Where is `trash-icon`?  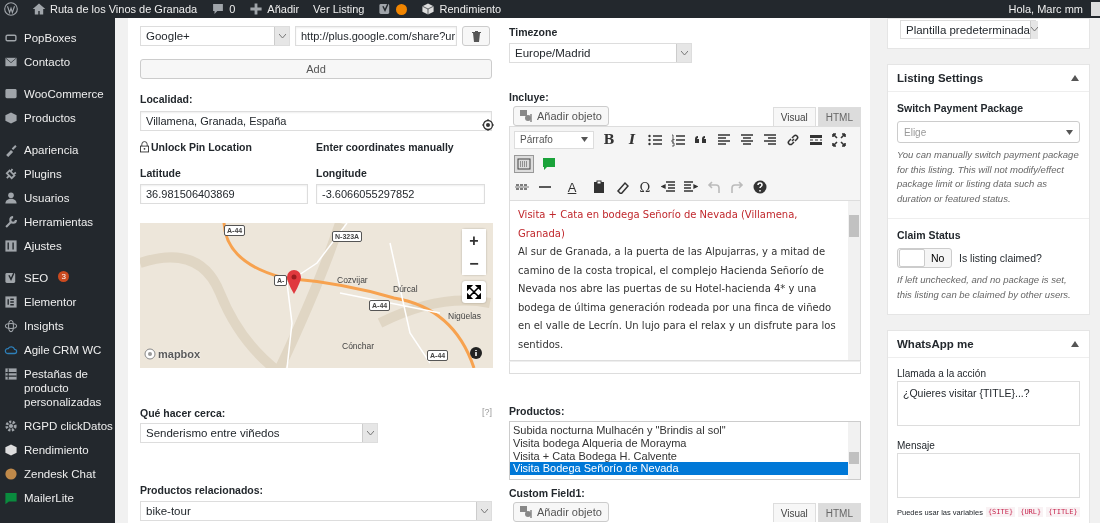 trash-icon is located at coordinates (476, 36).